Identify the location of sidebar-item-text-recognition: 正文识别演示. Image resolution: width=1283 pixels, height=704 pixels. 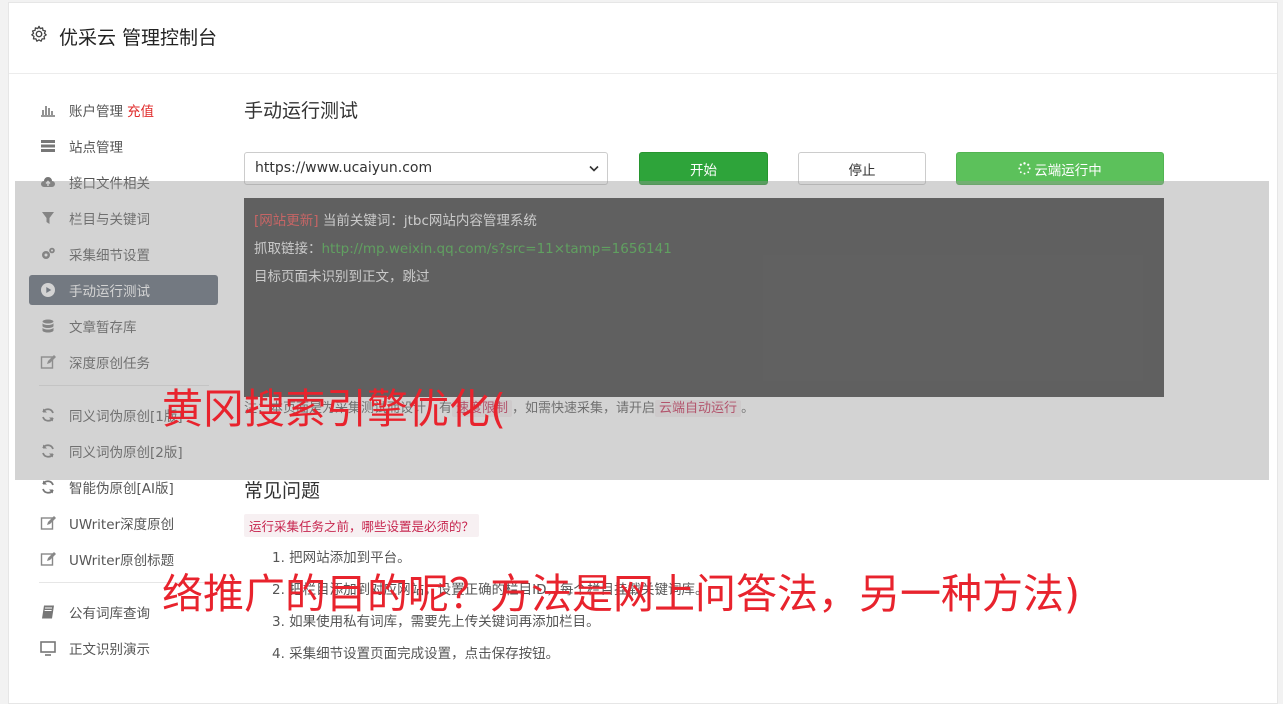
(123, 648).